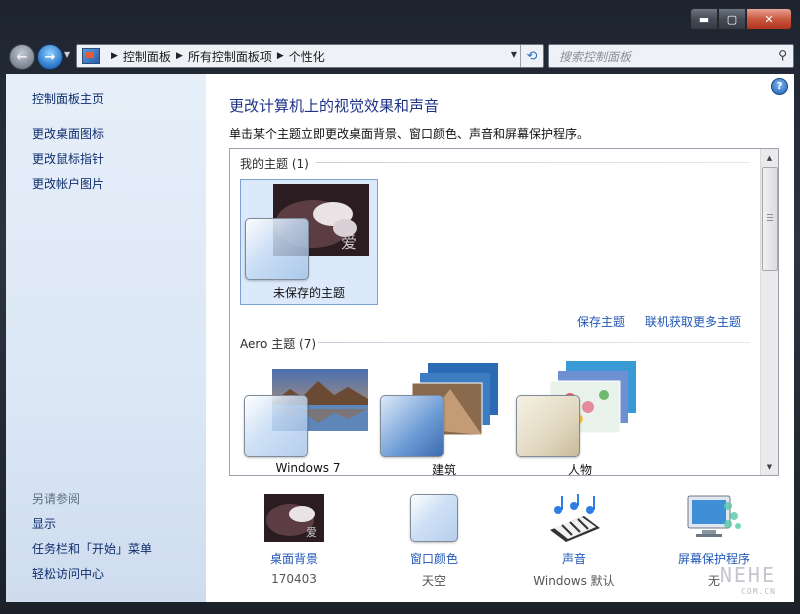 The image size is (800, 614). I want to click on breadcrumb-control-panel: 控制面板, so click(147, 56).